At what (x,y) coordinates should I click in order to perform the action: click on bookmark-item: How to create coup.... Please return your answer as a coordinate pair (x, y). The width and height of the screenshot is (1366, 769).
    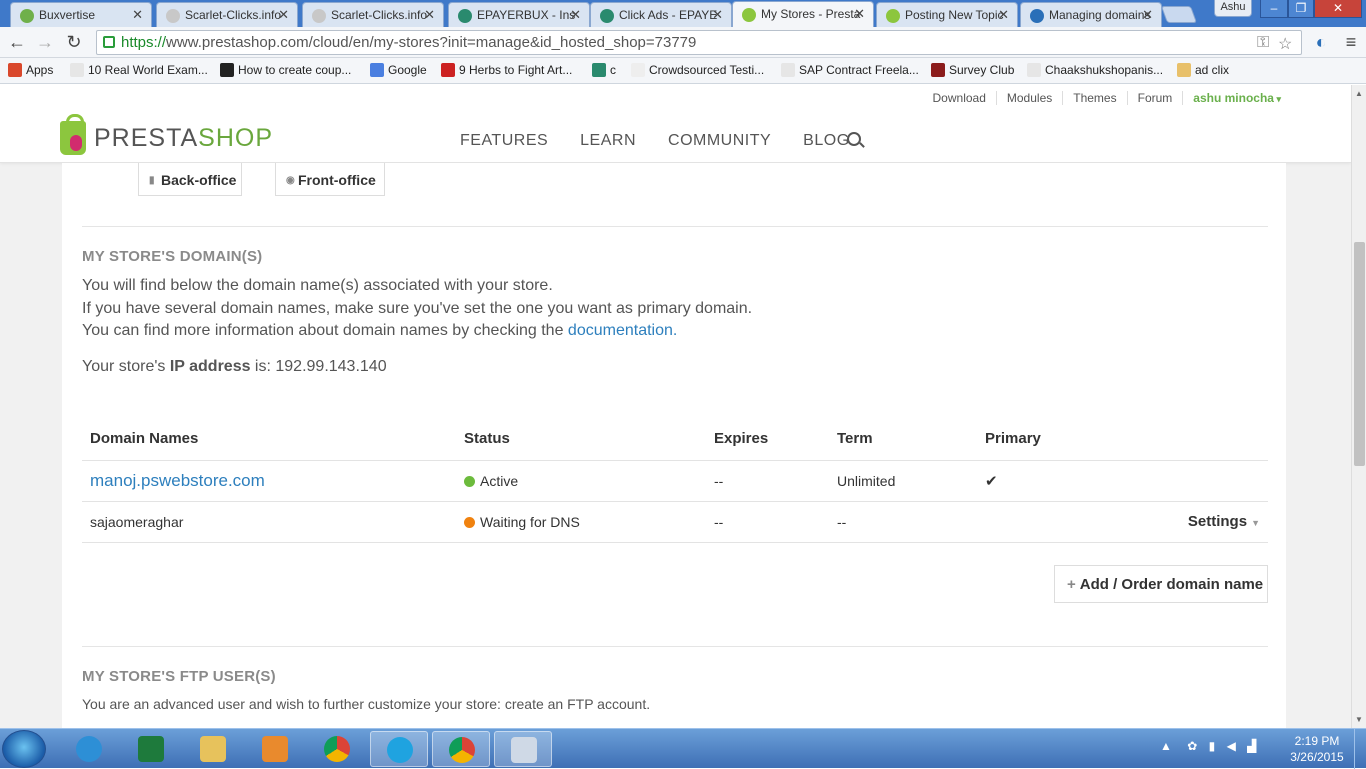
    Looking at the image, I should click on (285, 70).